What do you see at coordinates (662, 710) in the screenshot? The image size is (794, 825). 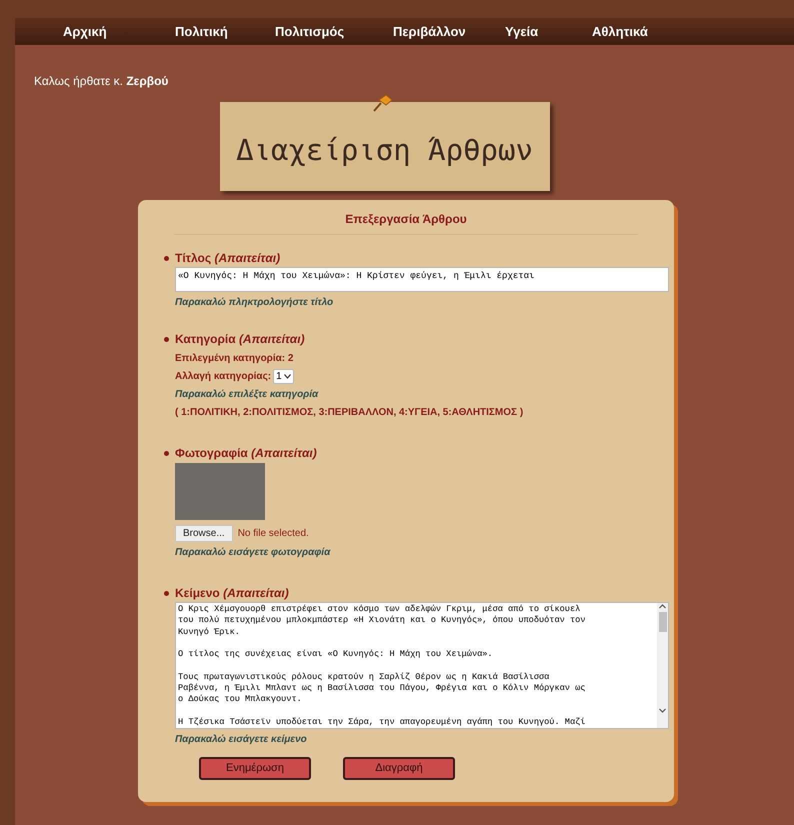 I see `scroll-down-icon` at bounding box center [662, 710].